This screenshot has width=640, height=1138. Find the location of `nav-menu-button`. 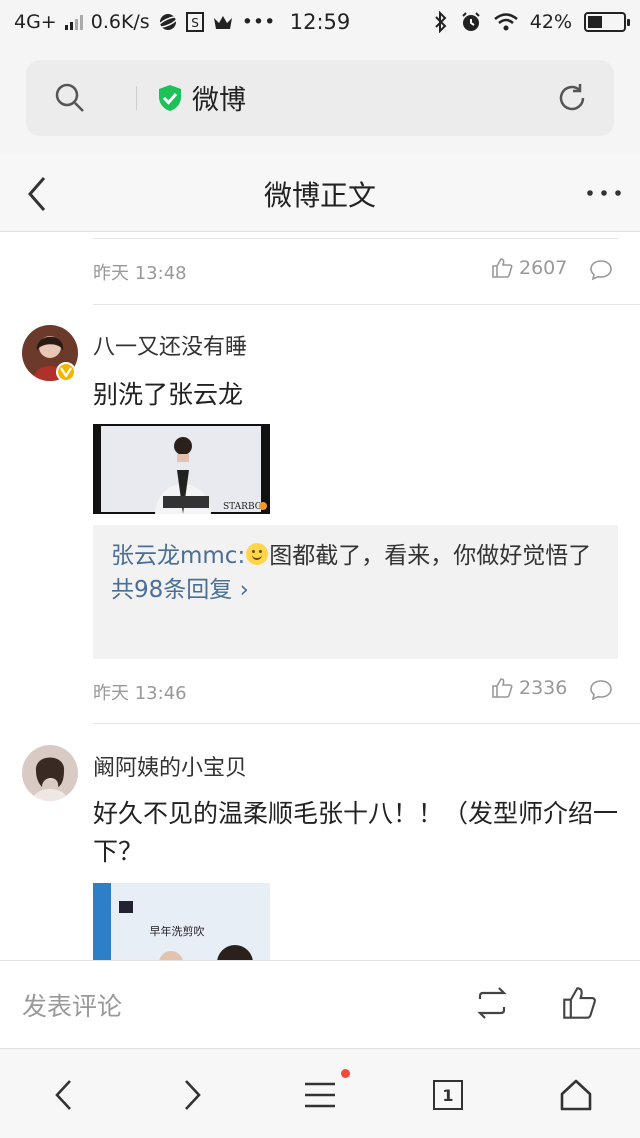

nav-menu-button is located at coordinates (320, 1095).